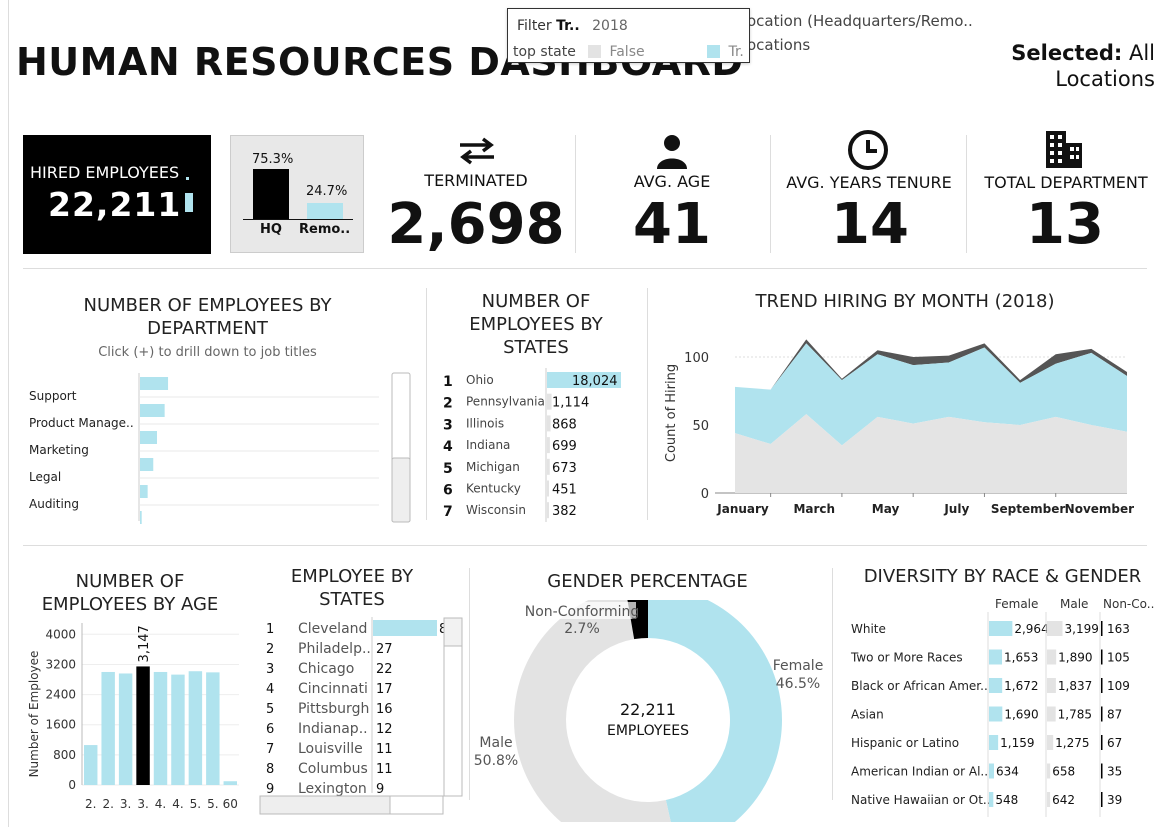 This screenshot has height=827, width=1169. I want to click on age-y-tick: 0, so click(72, 785).